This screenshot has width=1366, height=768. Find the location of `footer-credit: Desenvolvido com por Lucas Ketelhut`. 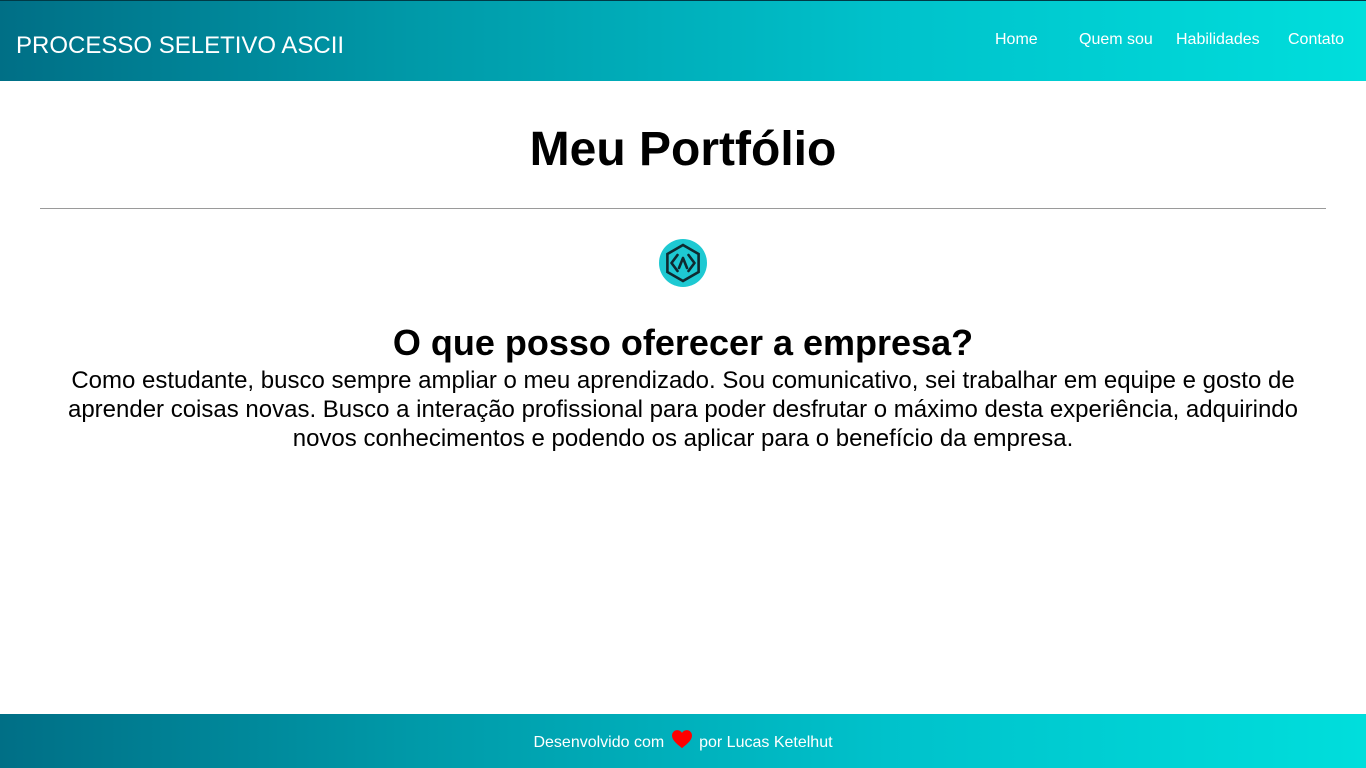

footer-credit: Desenvolvido com por Lucas Ketelhut is located at coordinates (683, 741).